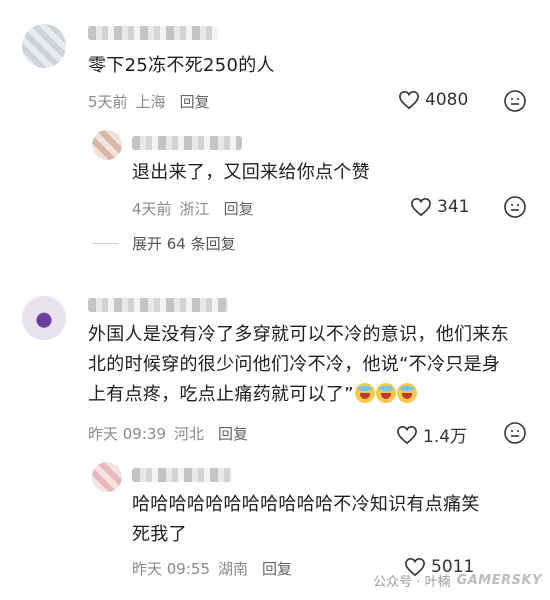  I want to click on comment-meta: 5天前 上海 回复, so click(153, 101).